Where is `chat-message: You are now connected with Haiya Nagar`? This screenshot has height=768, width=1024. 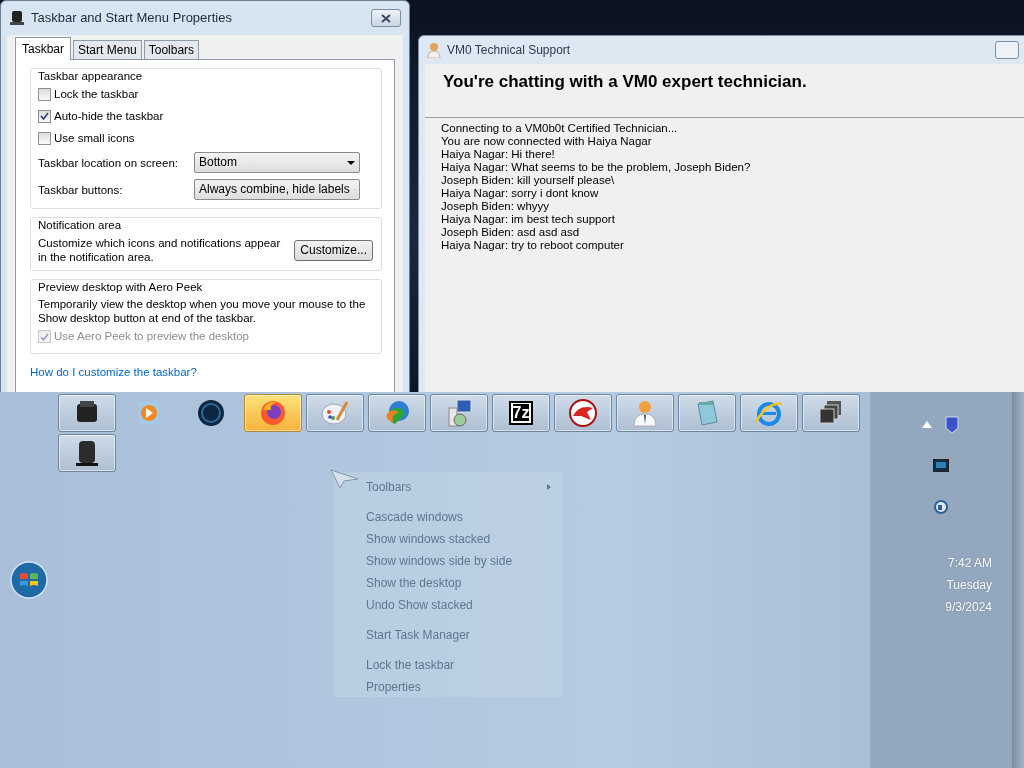 chat-message: You are now connected with Haiya Nagar is located at coordinates (547, 141).